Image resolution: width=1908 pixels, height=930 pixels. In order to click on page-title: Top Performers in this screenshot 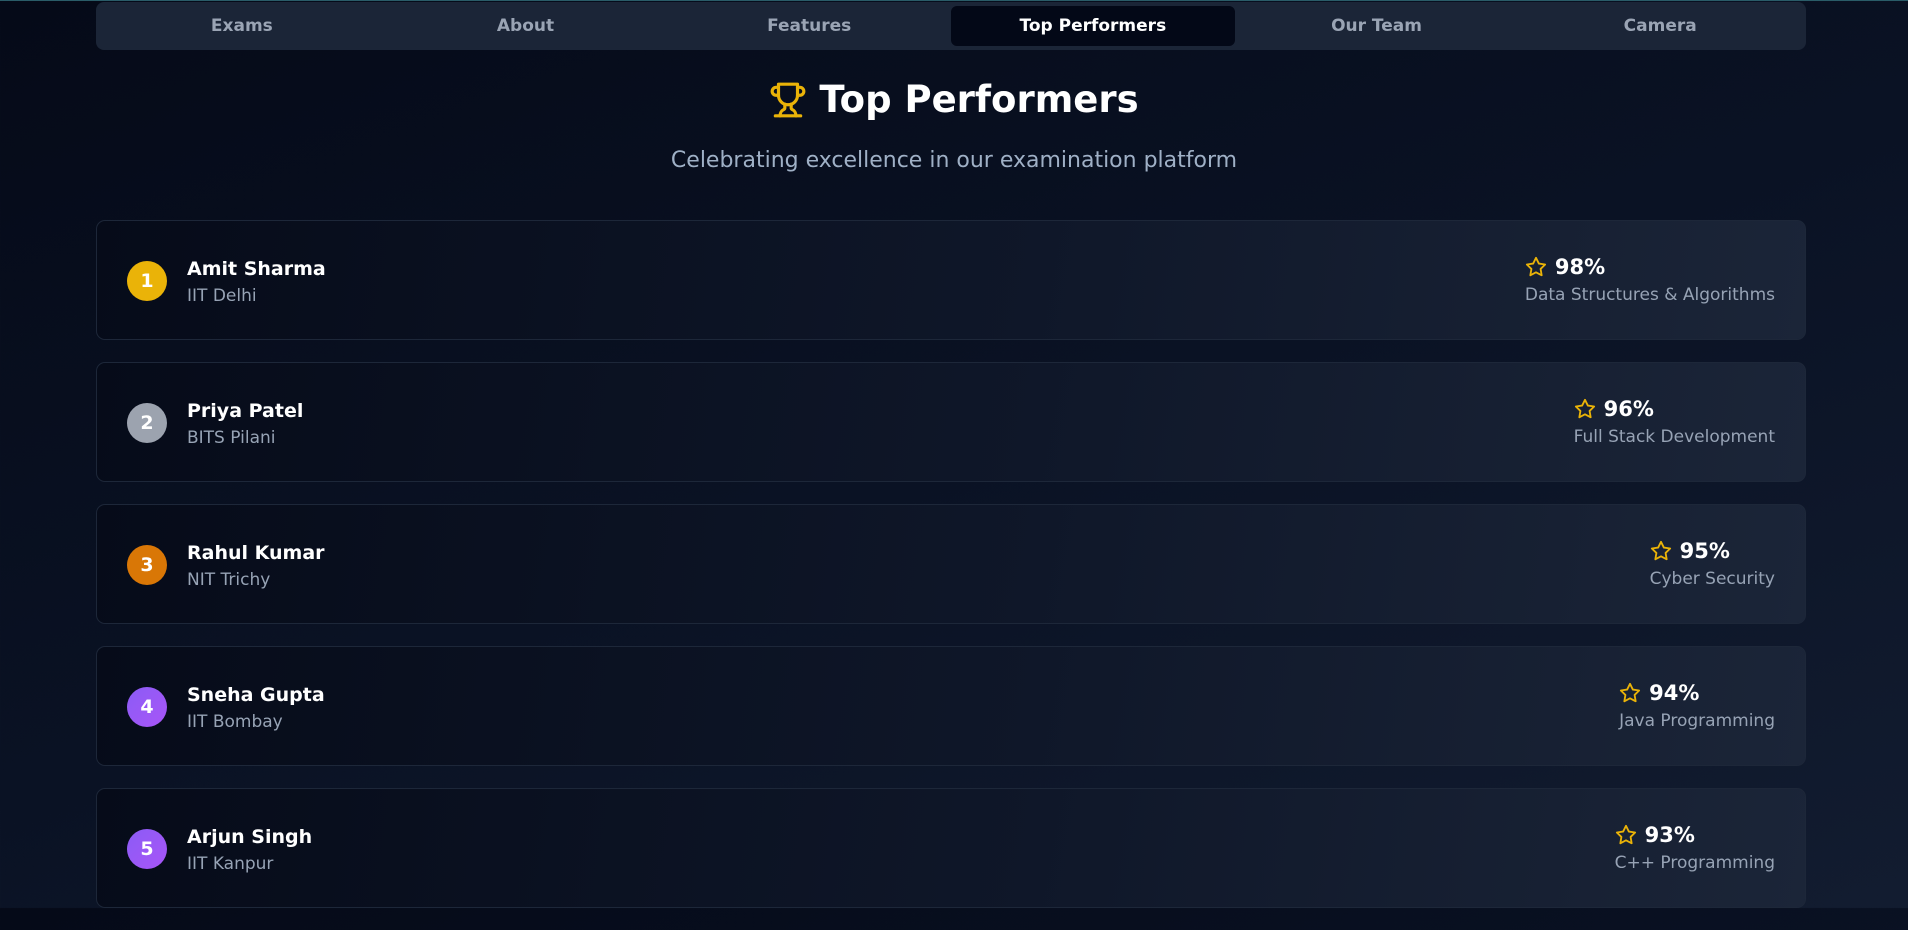, I will do `click(979, 99)`.